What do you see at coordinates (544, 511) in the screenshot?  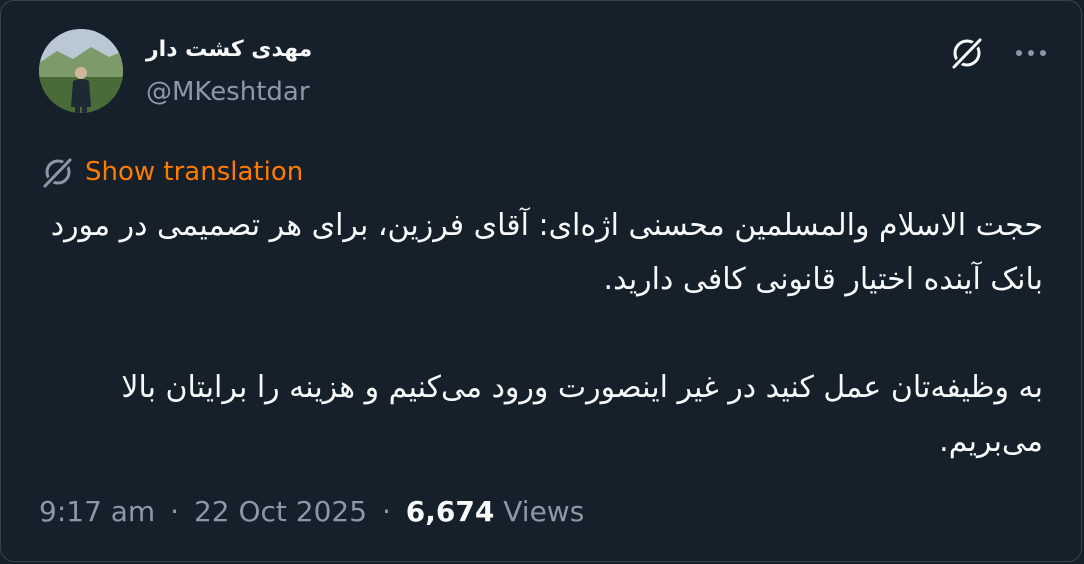 I see `views-label: Views` at bounding box center [544, 511].